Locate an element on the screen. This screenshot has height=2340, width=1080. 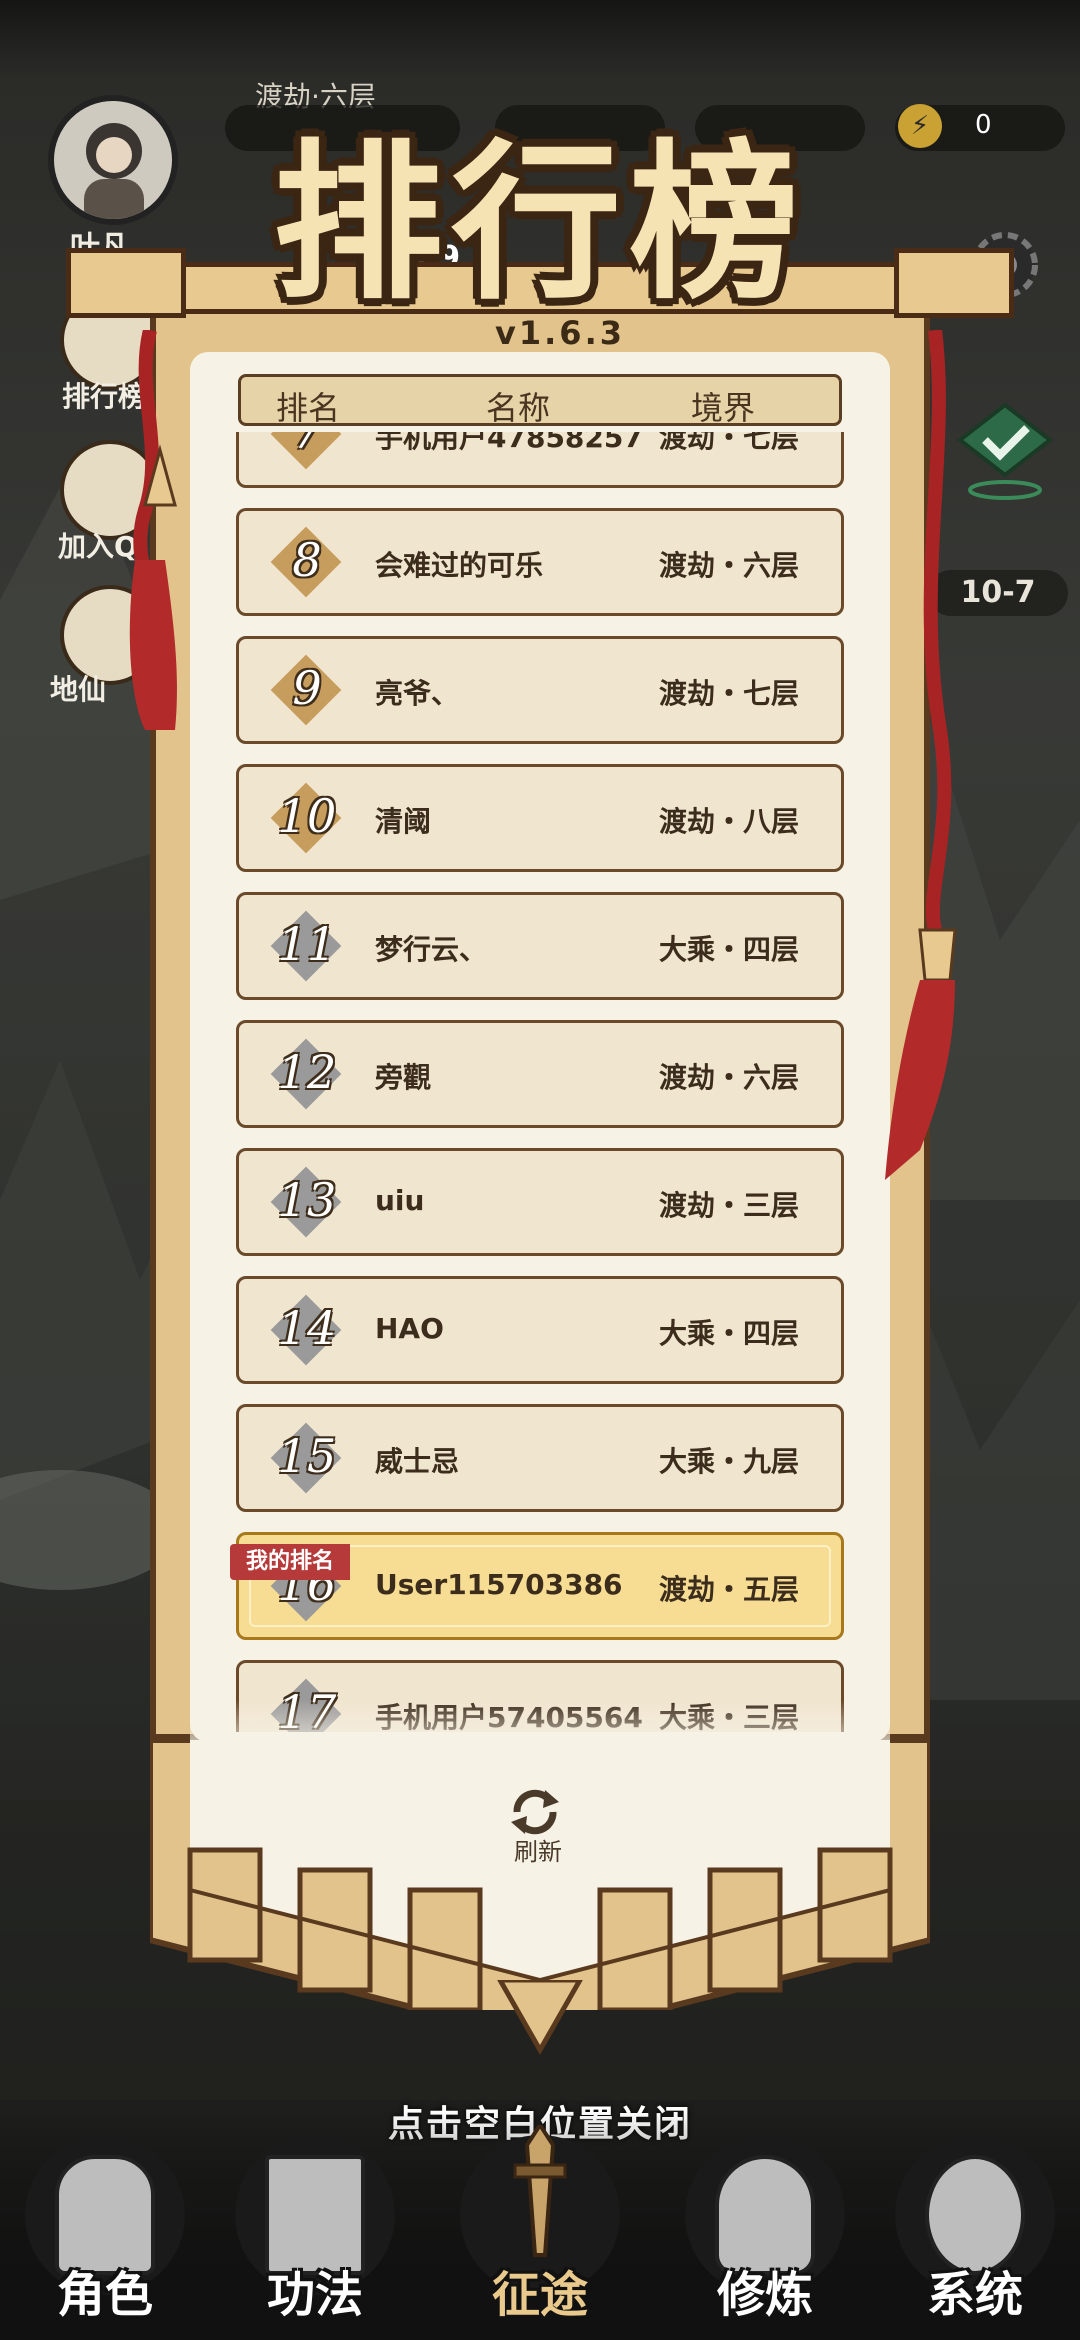
player-name-cell: uiu is located at coordinates (400, 1200).